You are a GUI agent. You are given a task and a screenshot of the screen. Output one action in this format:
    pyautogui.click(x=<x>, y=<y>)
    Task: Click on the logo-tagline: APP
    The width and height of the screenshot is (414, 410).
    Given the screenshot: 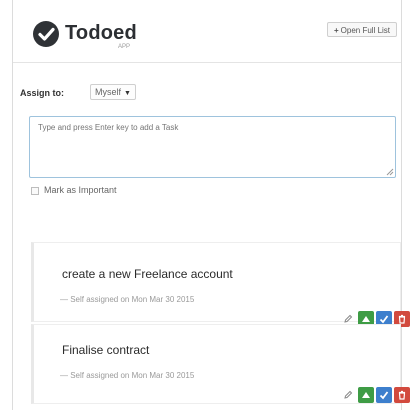 What is the action you would take?
    pyautogui.click(x=124, y=47)
    